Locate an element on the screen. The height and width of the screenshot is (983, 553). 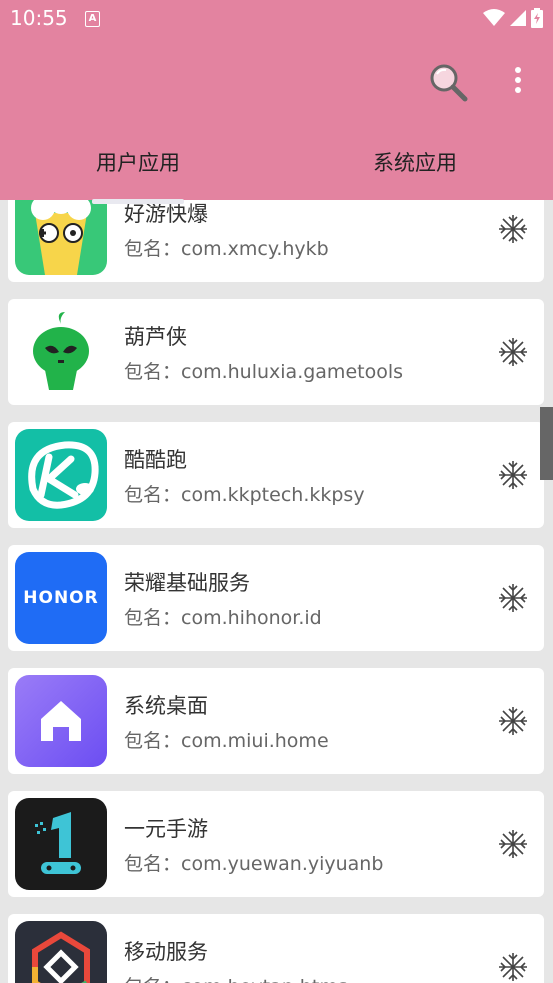
honor-logo-text: HONOR is located at coordinates (61, 598).